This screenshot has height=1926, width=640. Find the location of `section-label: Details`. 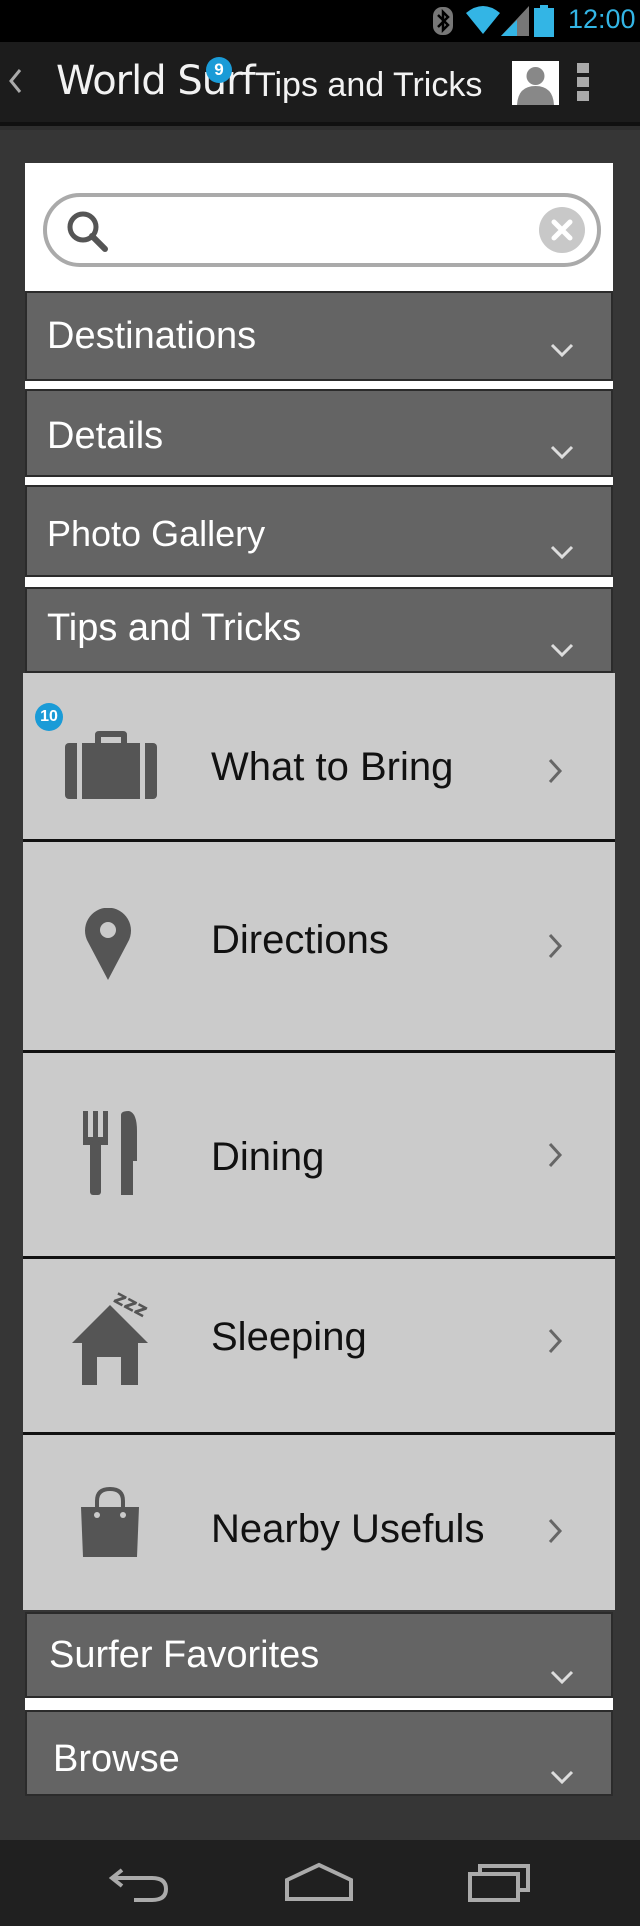

section-label: Details is located at coordinates (105, 436).